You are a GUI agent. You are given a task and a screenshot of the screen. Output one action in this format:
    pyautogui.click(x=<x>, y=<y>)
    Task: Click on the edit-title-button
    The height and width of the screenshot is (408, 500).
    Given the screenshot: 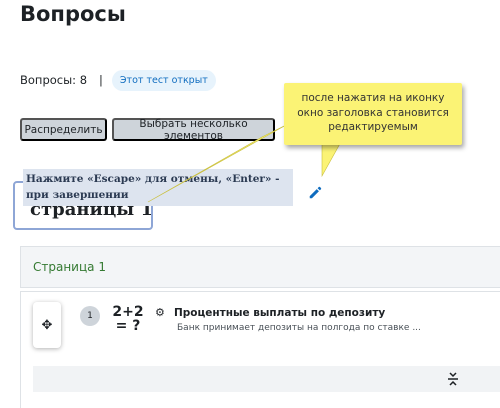 What is the action you would take?
    pyautogui.click(x=315, y=193)
    